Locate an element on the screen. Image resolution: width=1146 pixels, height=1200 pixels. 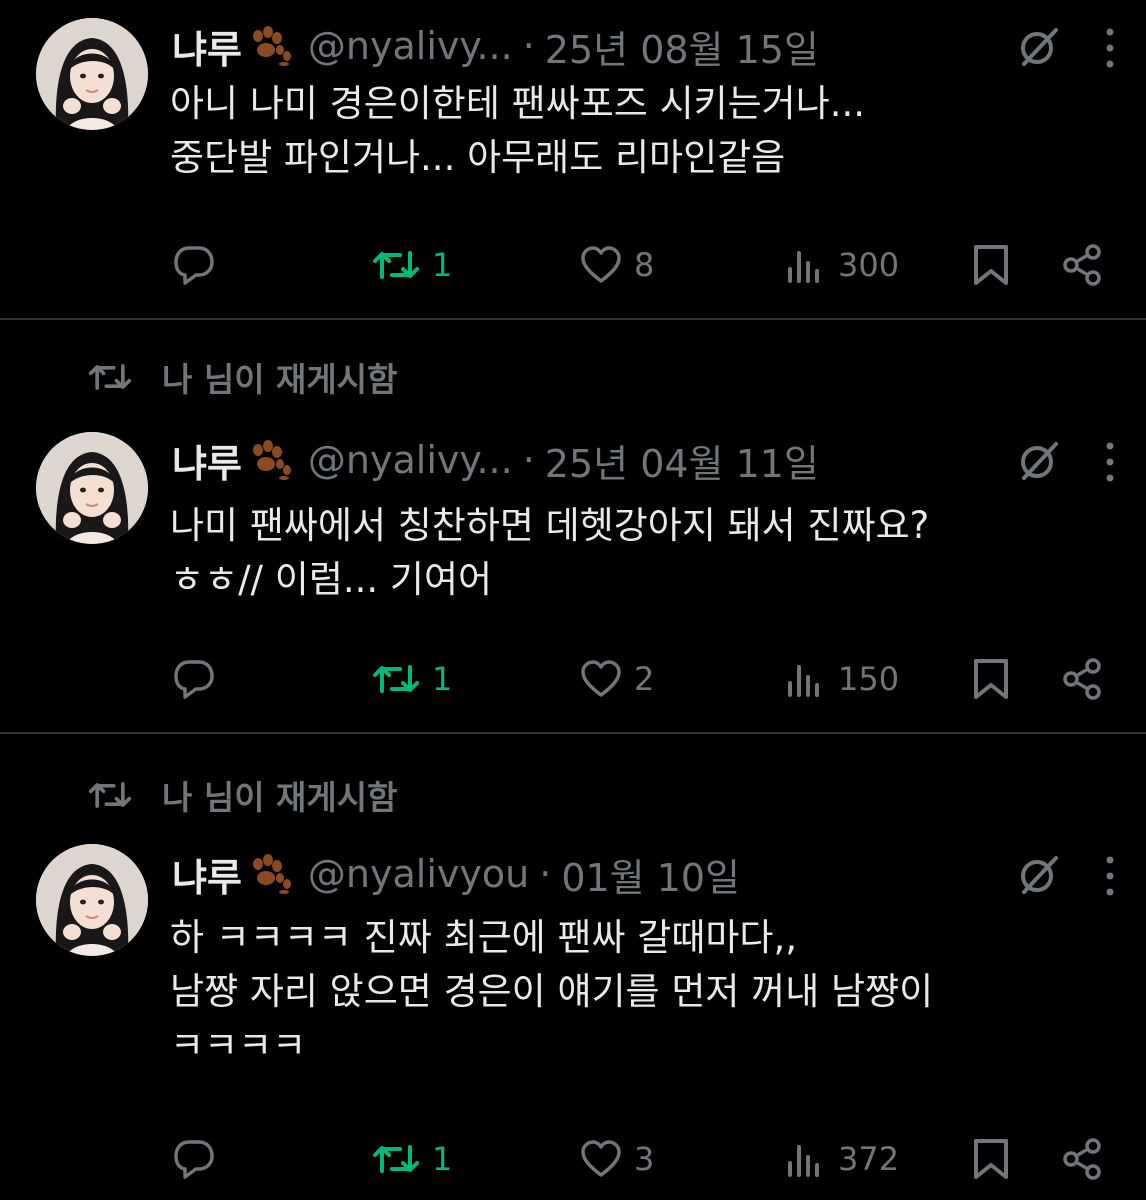
like-count: 3 is located at coordinates (644, 1159).